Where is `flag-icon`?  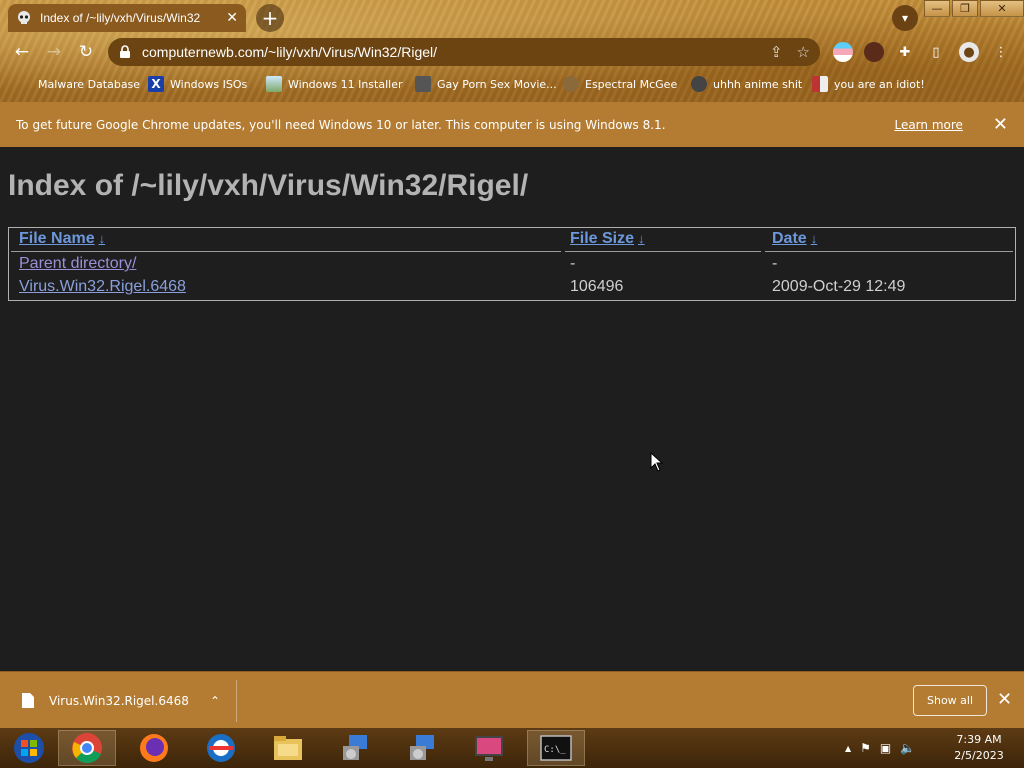 flag-icon is located at coordinates (820, 84).